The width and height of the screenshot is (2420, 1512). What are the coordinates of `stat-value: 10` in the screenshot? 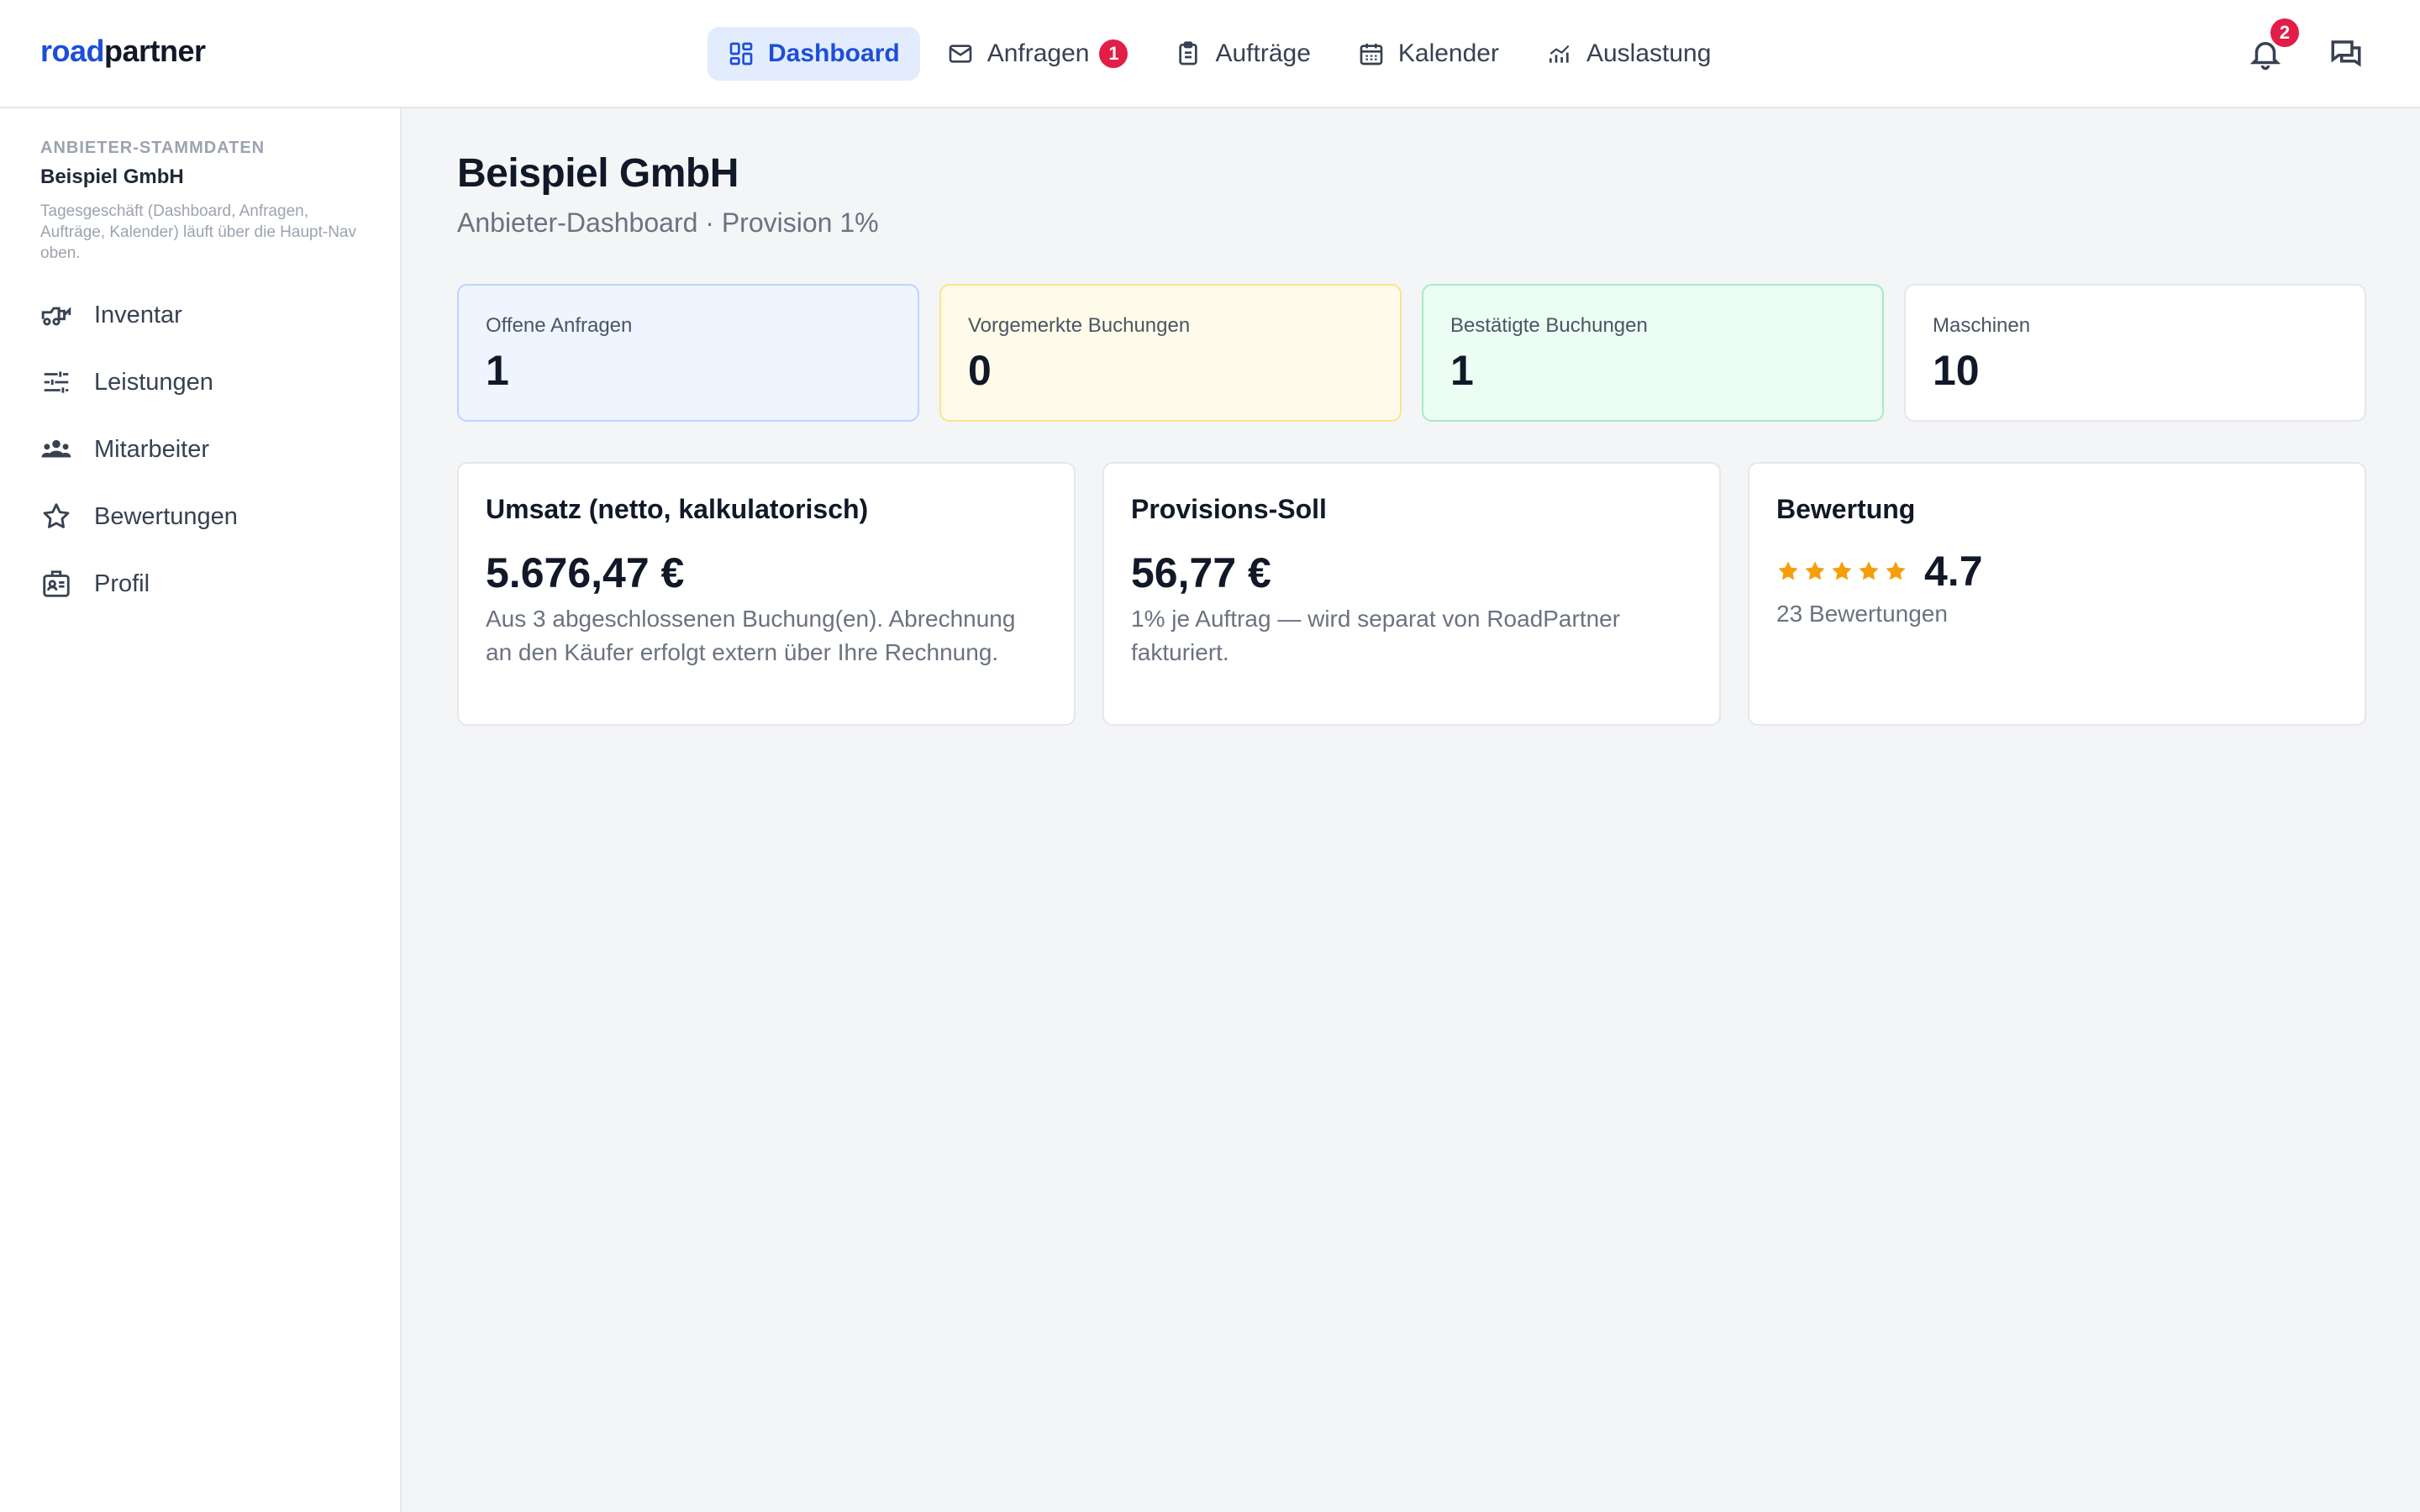 It's located at (1956, 370).